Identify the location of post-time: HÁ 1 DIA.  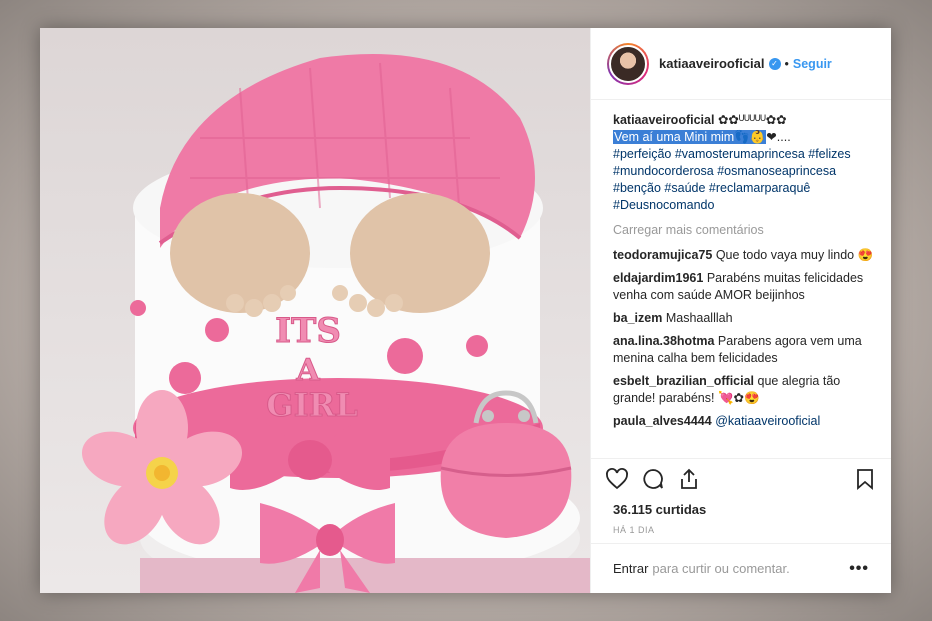
(634, 530).